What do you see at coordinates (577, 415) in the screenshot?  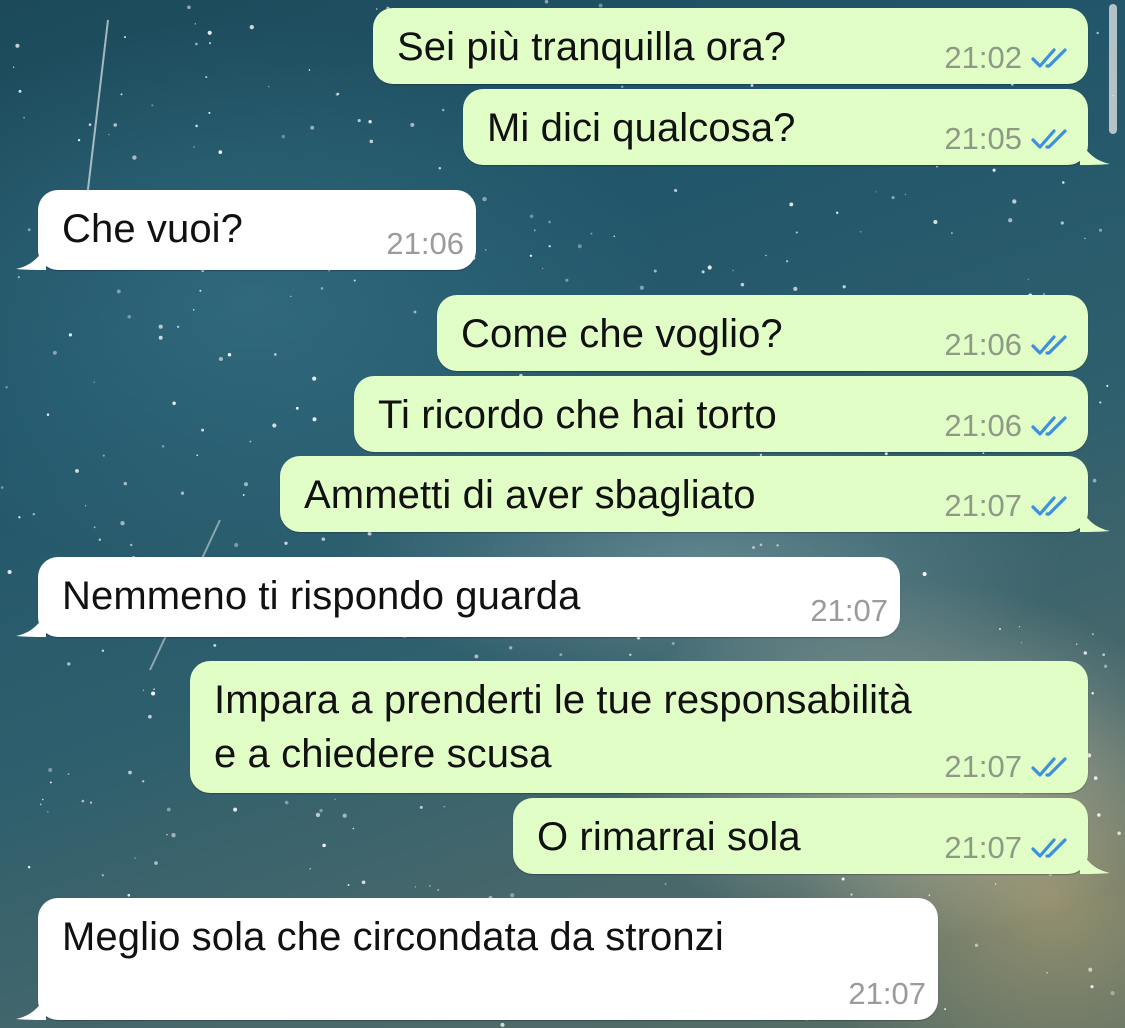 I see `message-text: Ti ricordo che hai torto` at bounding box center [577, 415].